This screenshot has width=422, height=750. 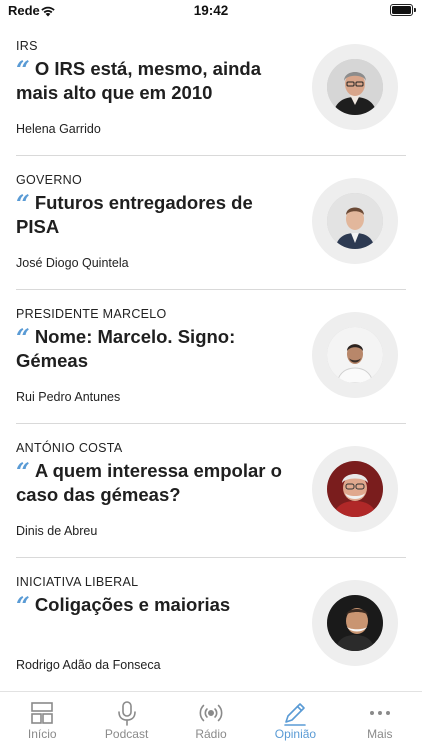 I want to click on article-title-text: Coligações e maiorias, so click(x=132, y=604).